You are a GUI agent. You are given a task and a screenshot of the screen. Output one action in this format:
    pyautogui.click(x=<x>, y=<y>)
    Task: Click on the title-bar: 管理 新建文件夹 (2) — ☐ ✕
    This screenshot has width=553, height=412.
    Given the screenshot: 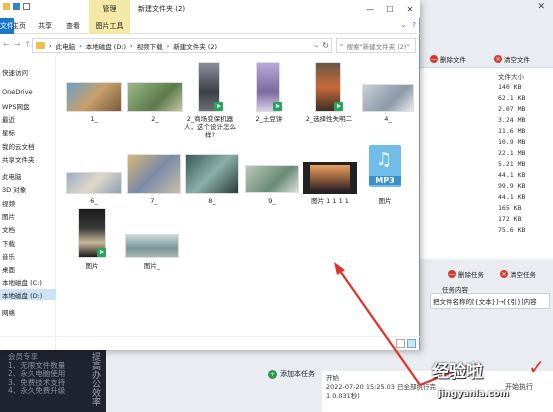 What is the action you would take?
    pyautogui.click(x=210, y=9)
    